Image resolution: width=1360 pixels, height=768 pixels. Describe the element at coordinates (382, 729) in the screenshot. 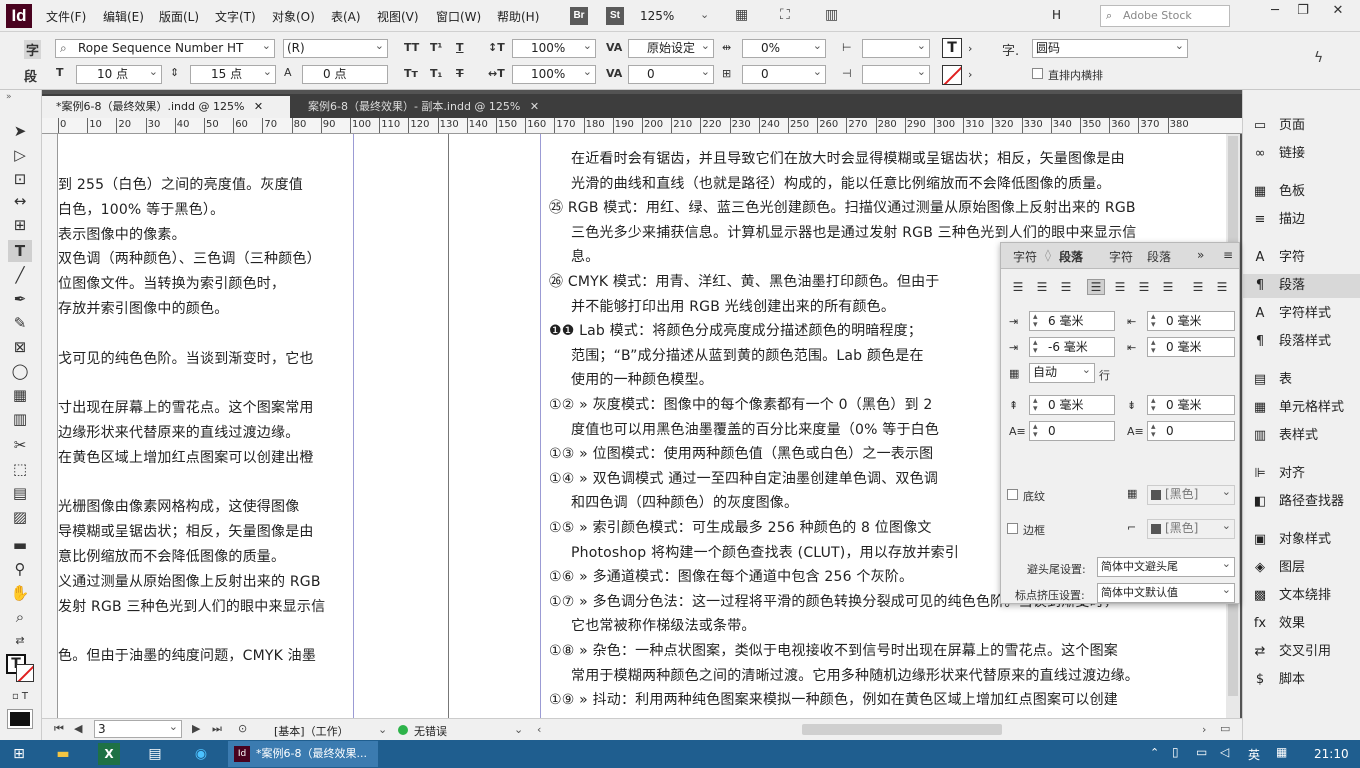

I see `mode-dropdown-icon: ⌄` at that location.